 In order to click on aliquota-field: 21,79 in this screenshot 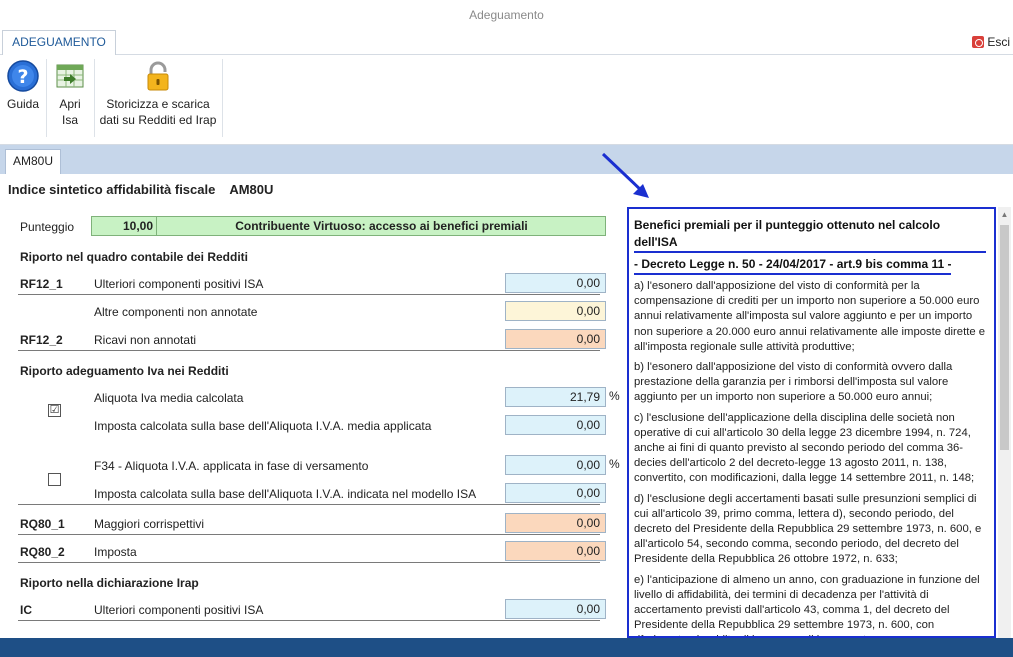, I will do `click(555, 397)`.